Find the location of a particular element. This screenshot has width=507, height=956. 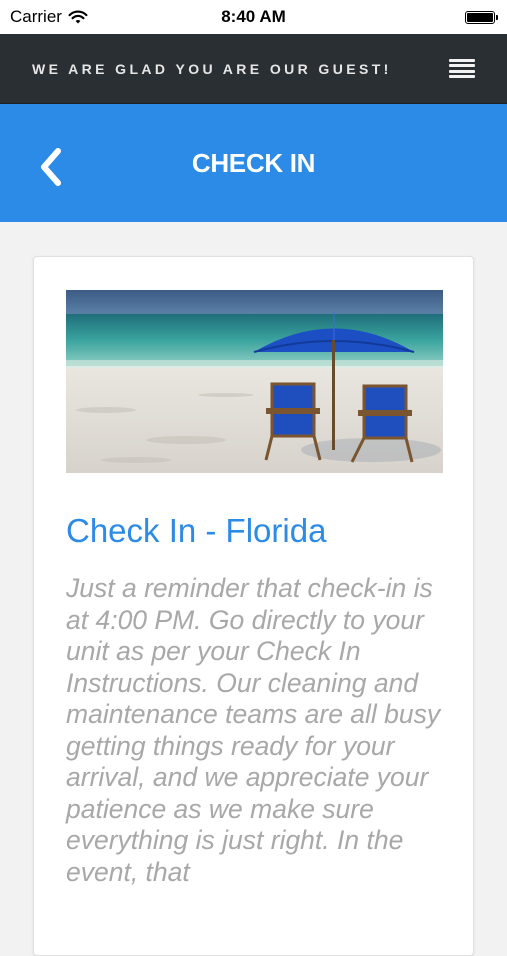

page-title: CHECK IN is located at coordinates (253, 162).